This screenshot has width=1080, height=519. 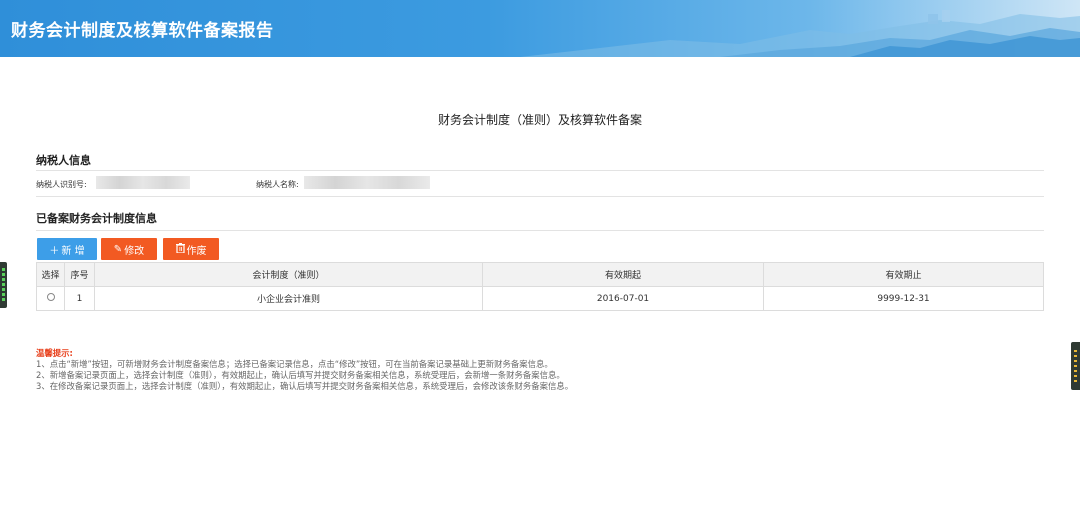 I want to click on void-button-label: 作废, so click(x=196, y=251).